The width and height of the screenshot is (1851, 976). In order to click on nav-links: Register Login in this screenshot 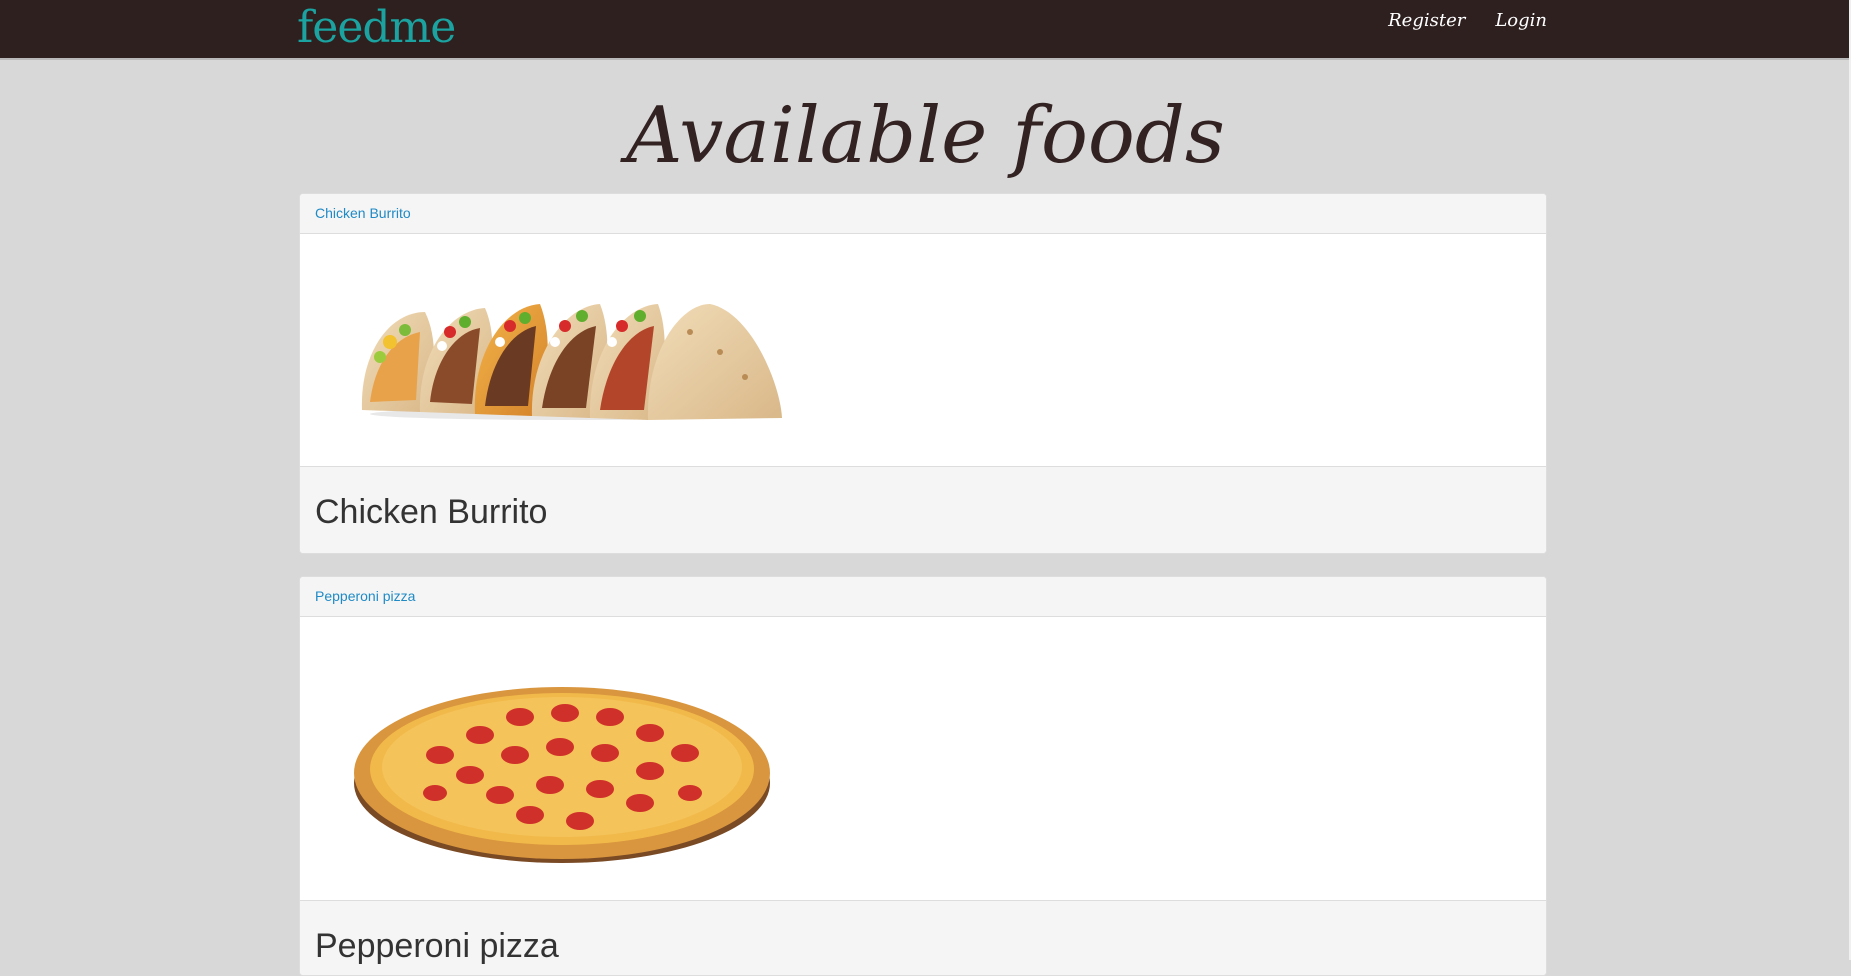, I will do `click(1467, 20)`.